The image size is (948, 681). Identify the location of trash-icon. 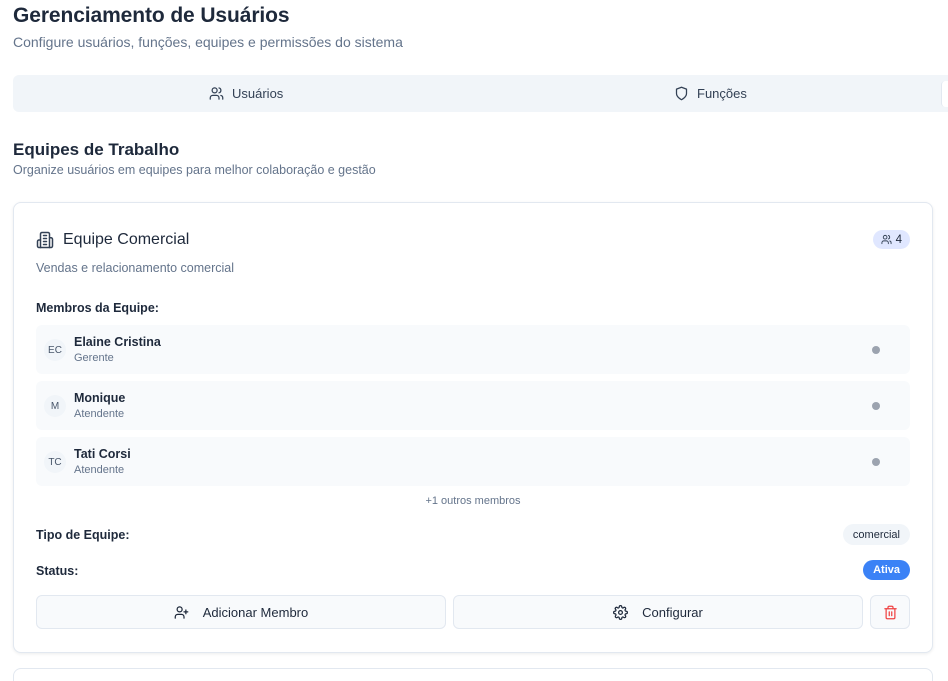
(890, 612).